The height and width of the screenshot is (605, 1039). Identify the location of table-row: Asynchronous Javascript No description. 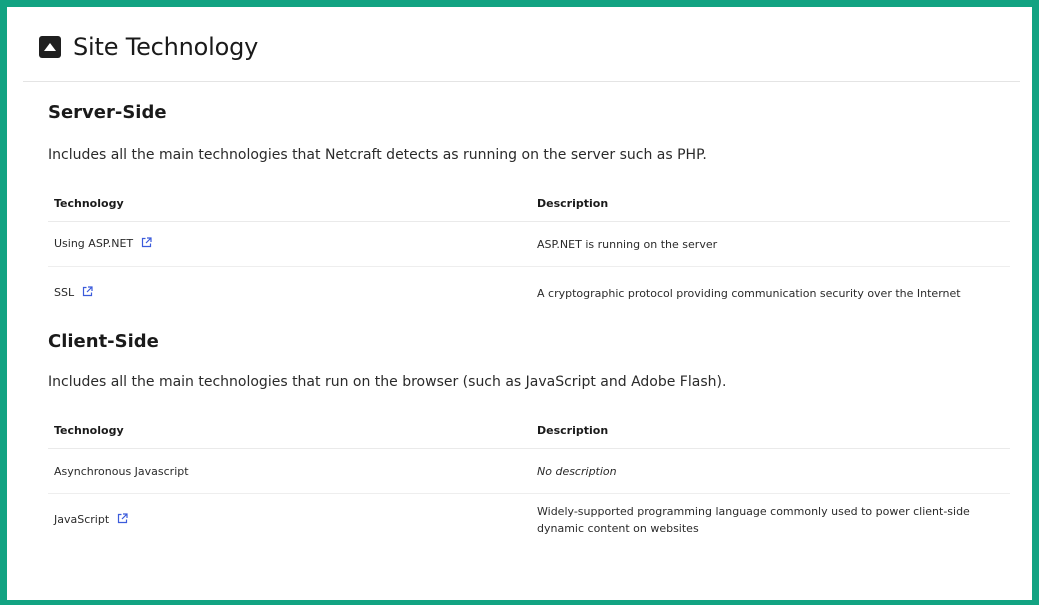
(529, 471).